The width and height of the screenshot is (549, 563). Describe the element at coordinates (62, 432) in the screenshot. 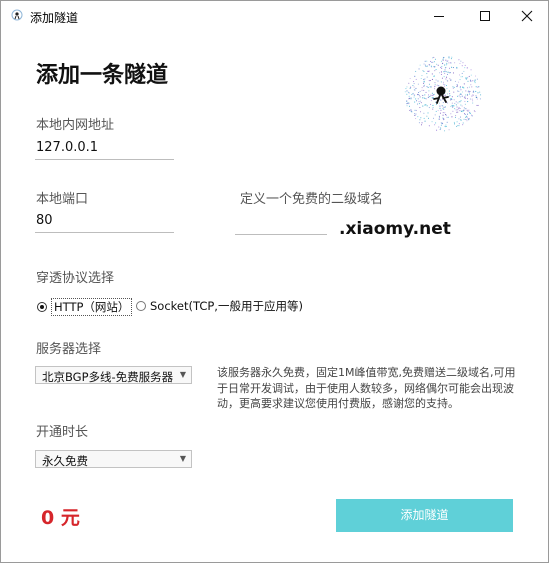

I see `duration-label: 开通时长` at that location.